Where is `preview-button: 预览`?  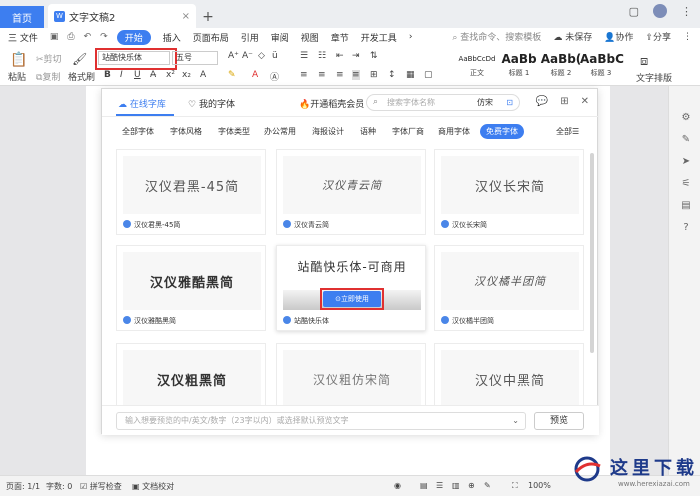
preview-button: 预览 is located at coordinates (559, 421).